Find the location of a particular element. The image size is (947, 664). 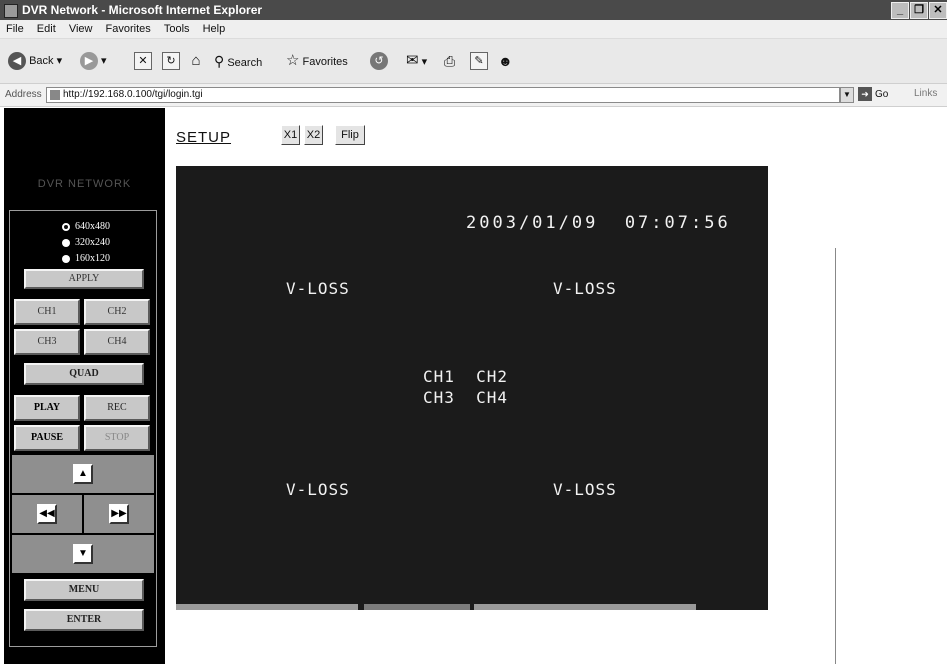

go-arrow-icon: ➜ is located at coordinates (865, 94).